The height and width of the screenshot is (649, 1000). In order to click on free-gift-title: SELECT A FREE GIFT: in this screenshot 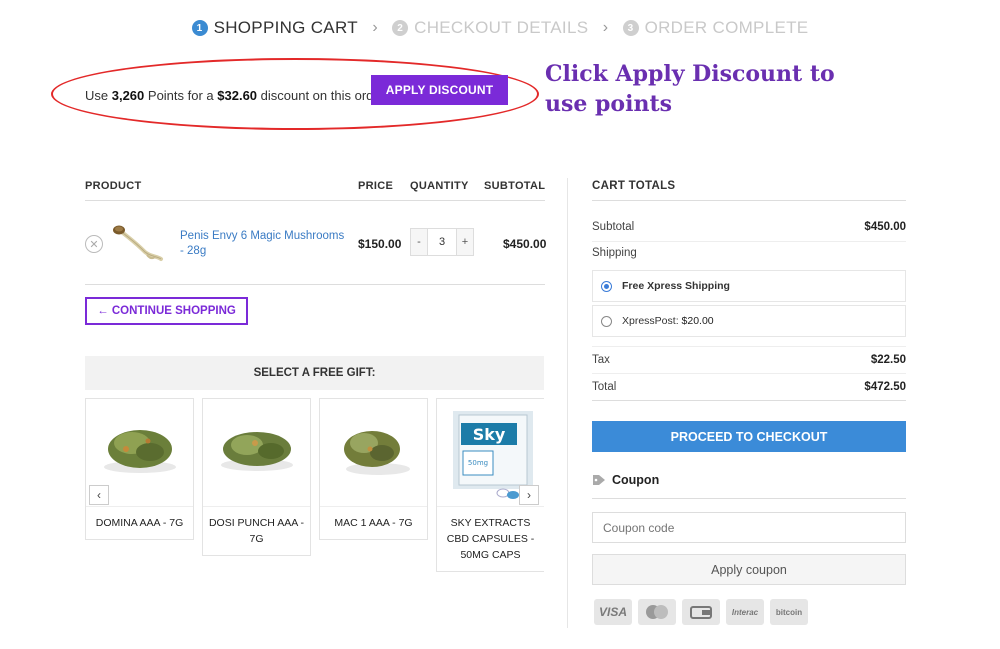, I will do `click(314, 373)`.